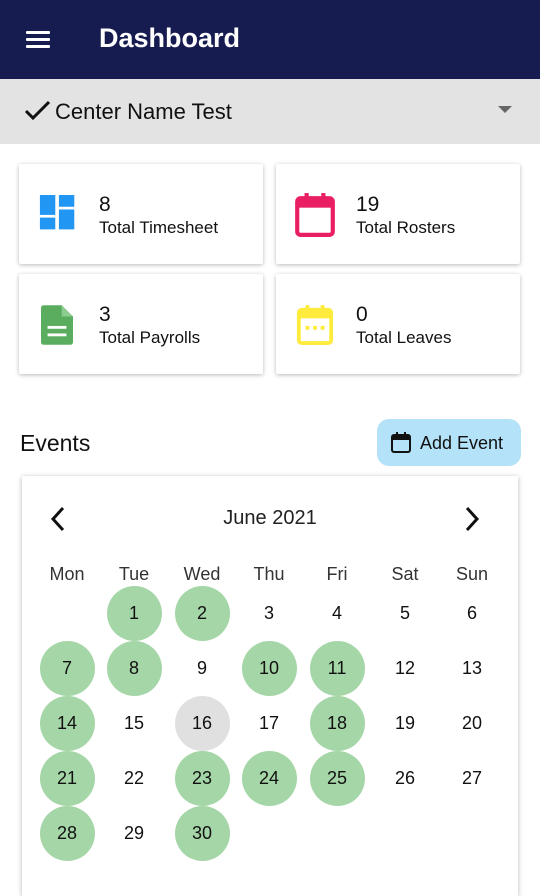 The image size is (540, 896). I want to click on calendar-day: 16, so click(202, 723).